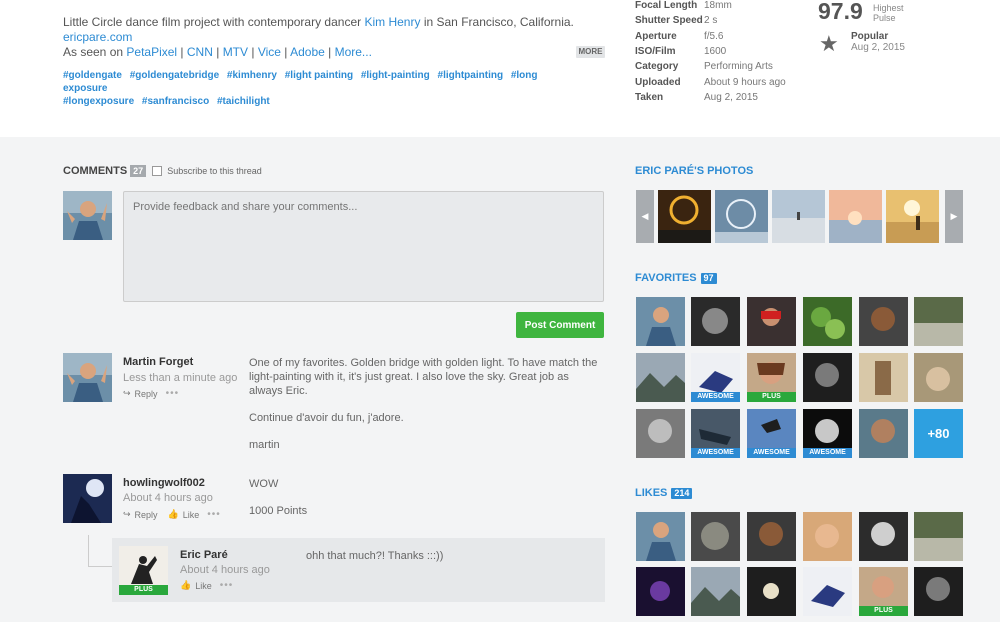 This screenshot has width=1000, height=622. What do you see at coordinates (98, 101) in the screenshot?
I see `tag-link: #longexposure` at bounding box center [98, 101].